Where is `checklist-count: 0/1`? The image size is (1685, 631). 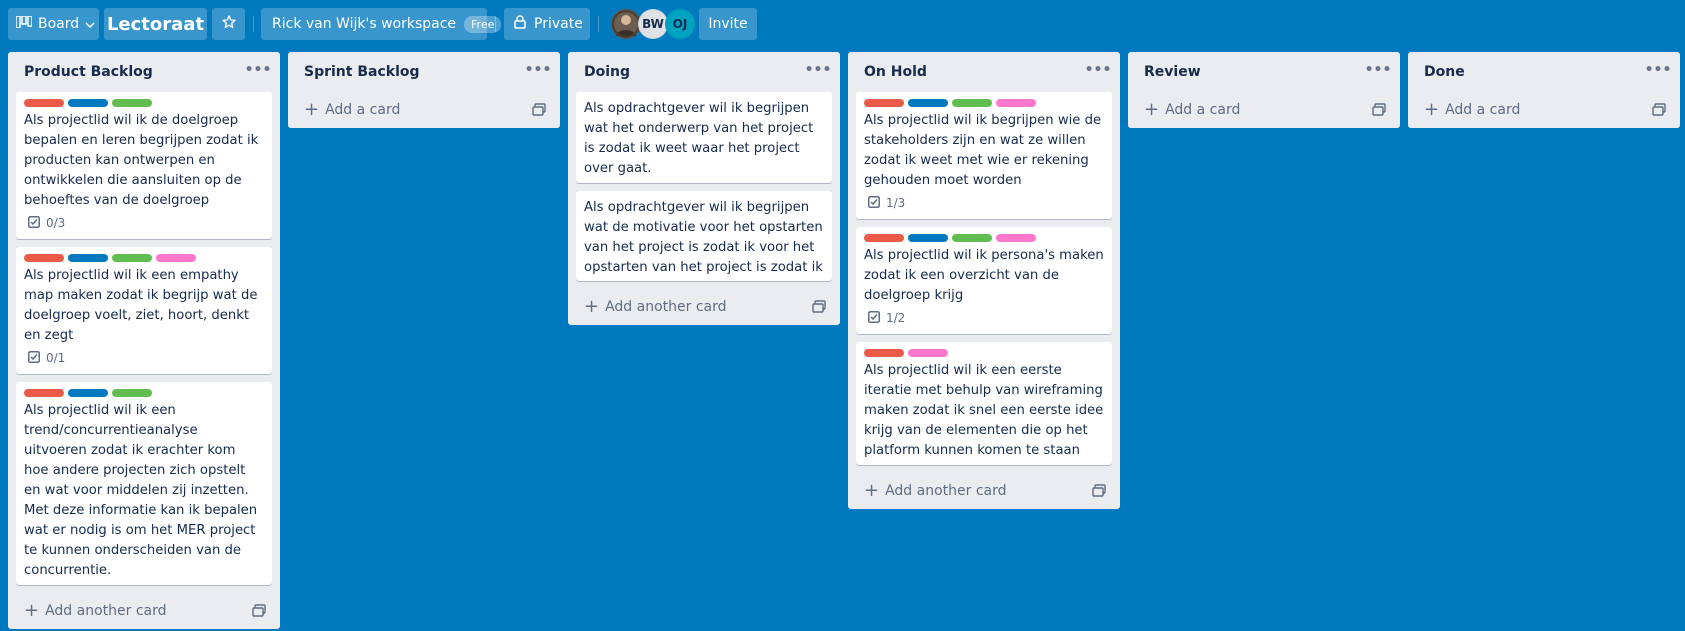 checklist-count: 0/1 is located at coordinates (56, 358).